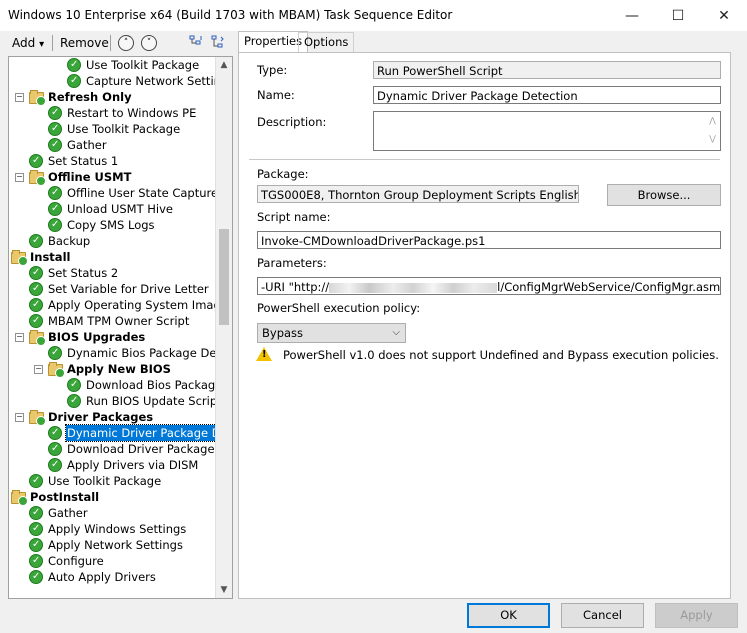 The width and height of the screenshot is (747, 633). What do you see at coordinates (42, 44) in the screenshot?
I see `chevron-down-icon: ▾` at bounding box center [42, 44].